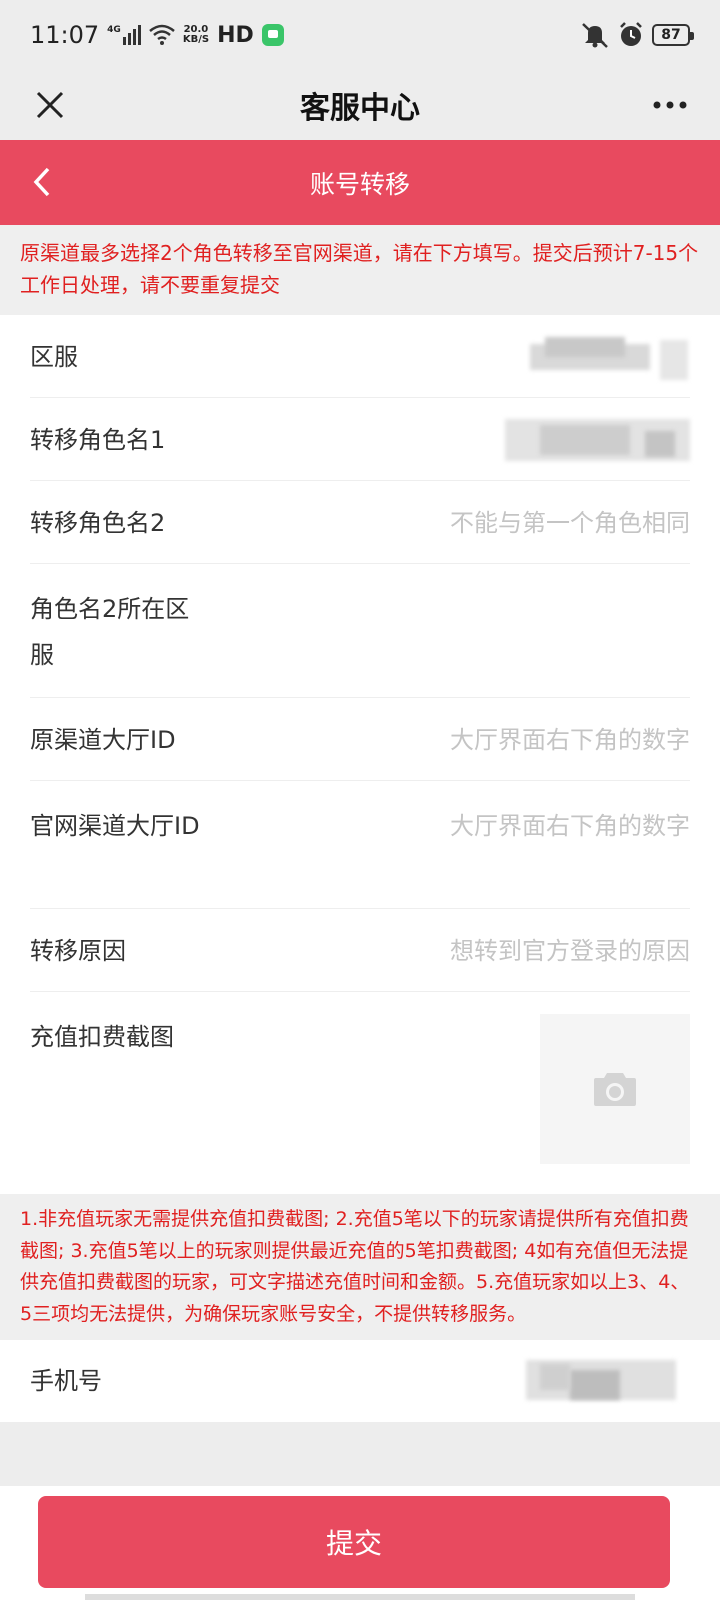  I want to click on close-icon, so click(50, 105).